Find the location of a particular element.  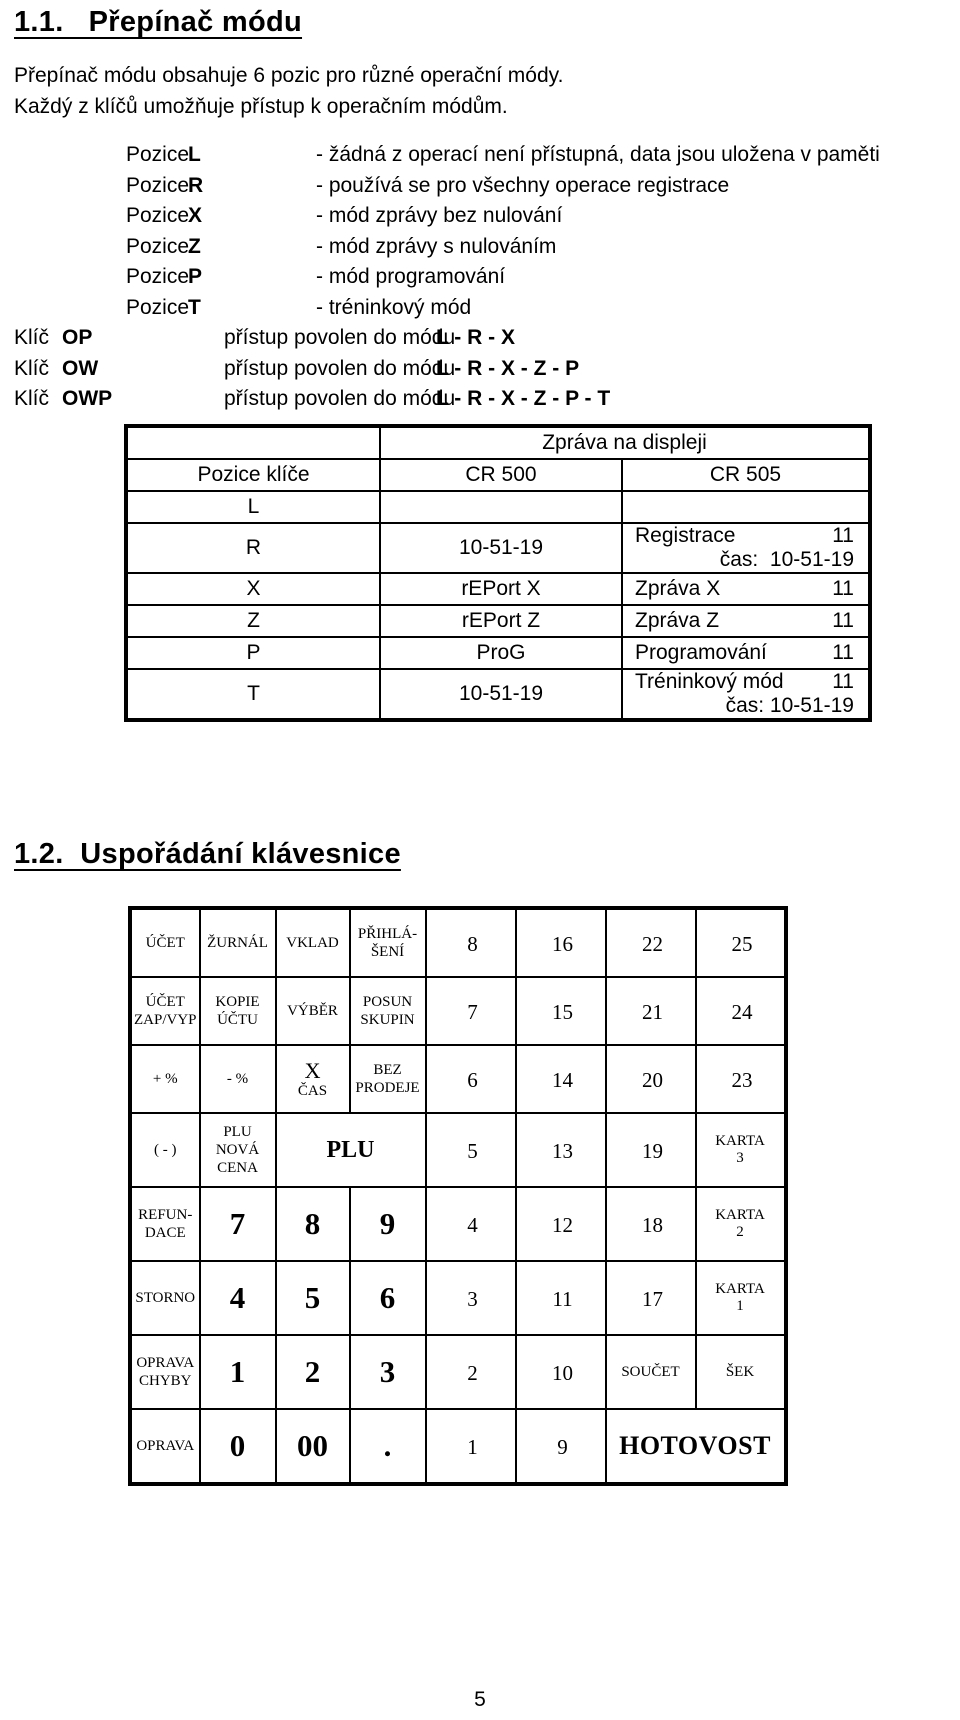

key-vklad: VKLAD is located at coordinates (312, 942).